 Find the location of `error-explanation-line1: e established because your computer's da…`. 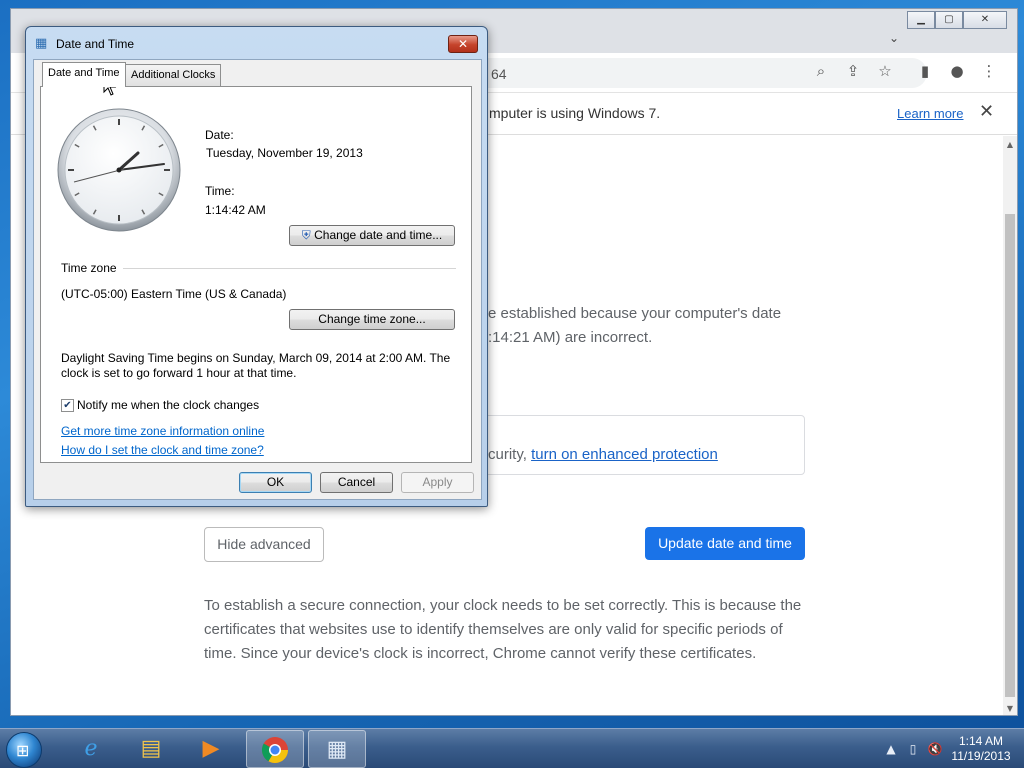

error-explanation-line1: e established because your computer's da… is located at coordinates (635, 313).